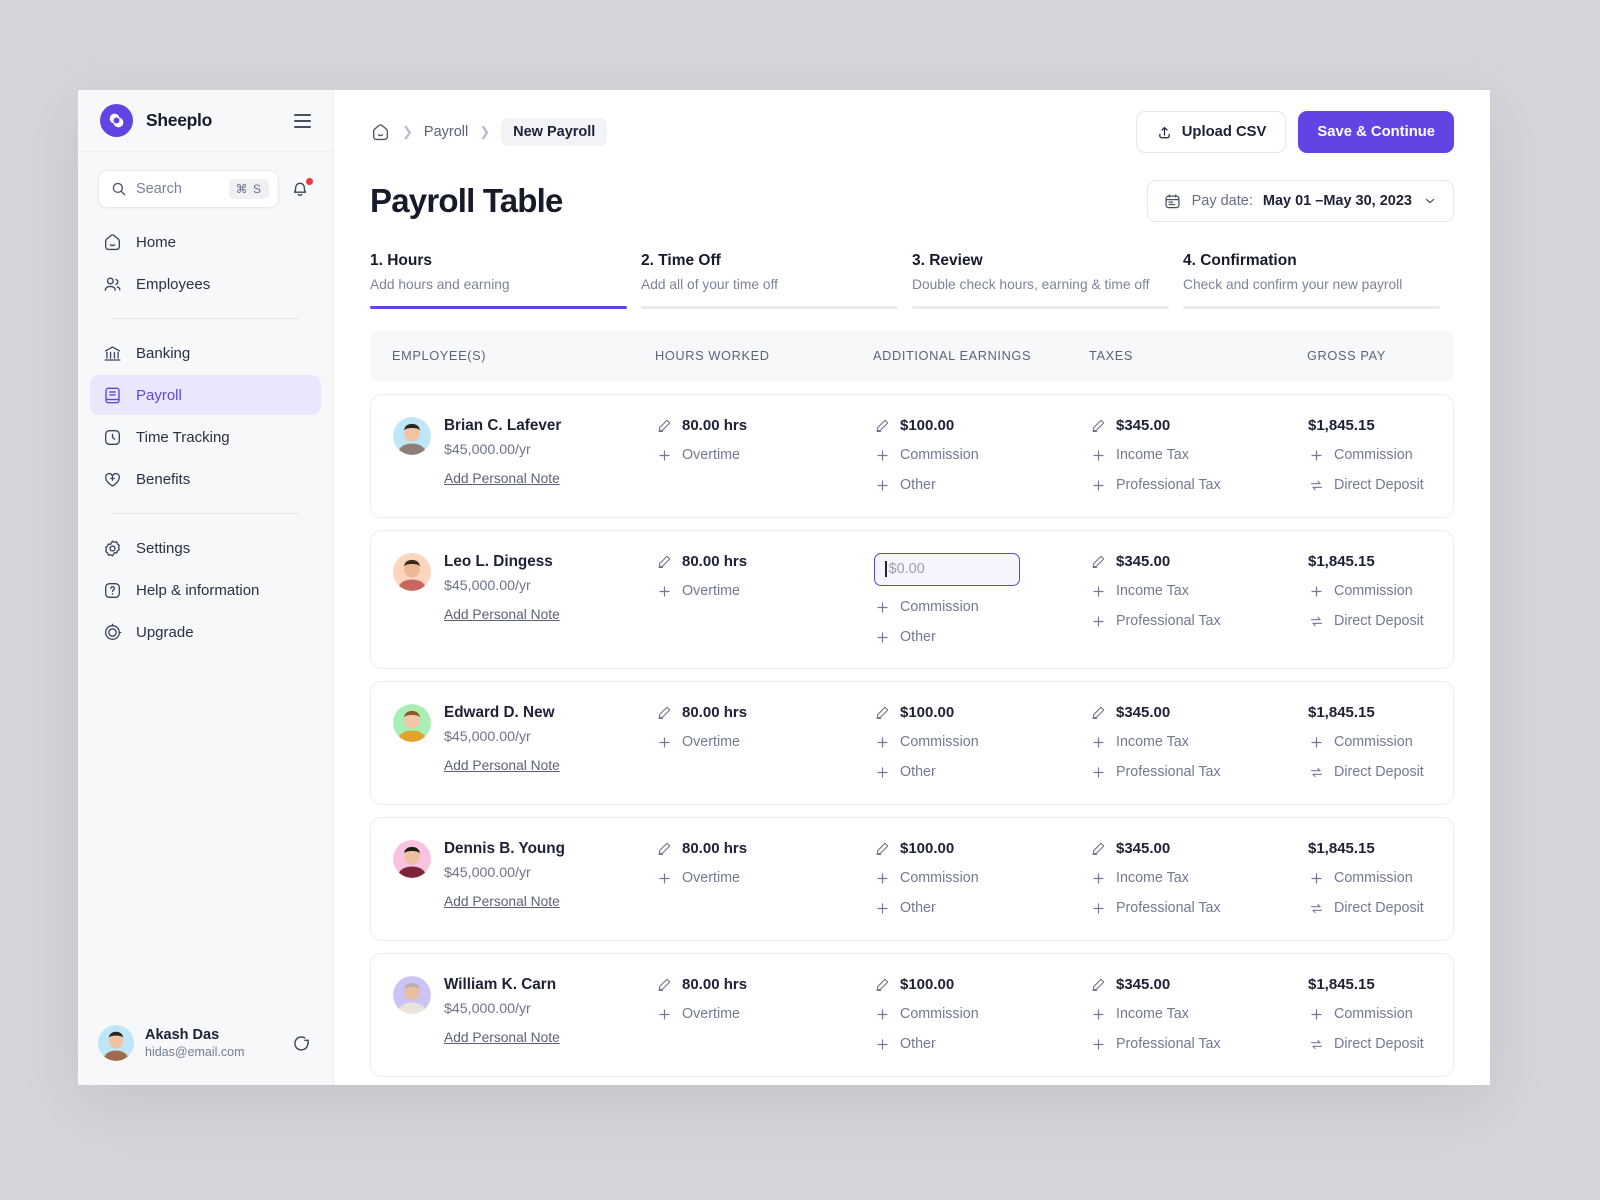  Describe the element at coordinates (205, 548) in the screenshot. I see `sidebar-item-settings: Settings` at that location.